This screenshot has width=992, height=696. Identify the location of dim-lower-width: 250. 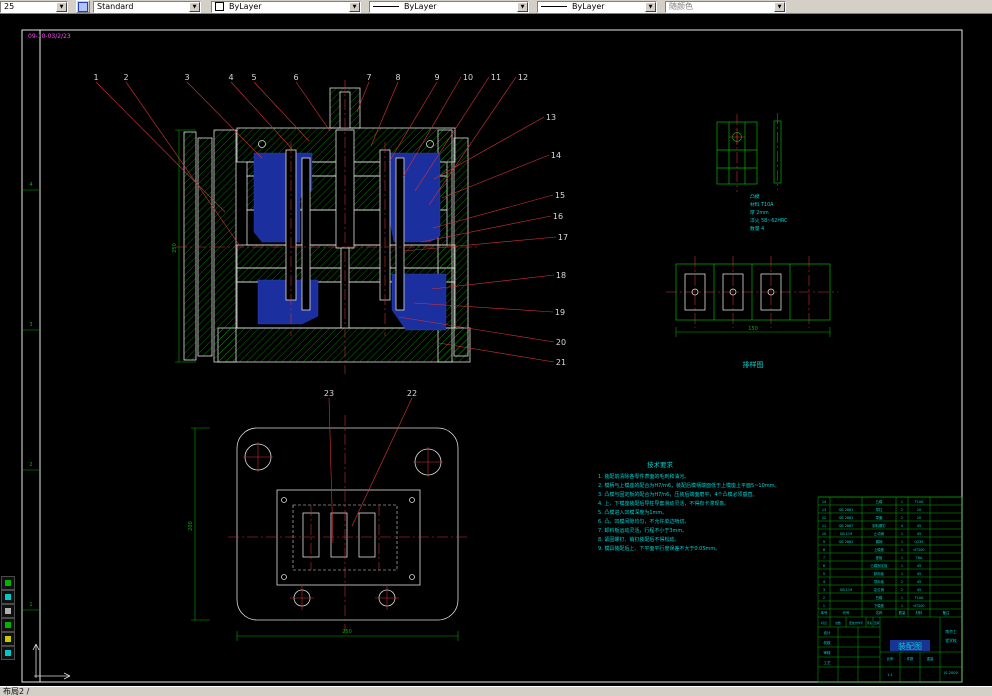
(347, 632).